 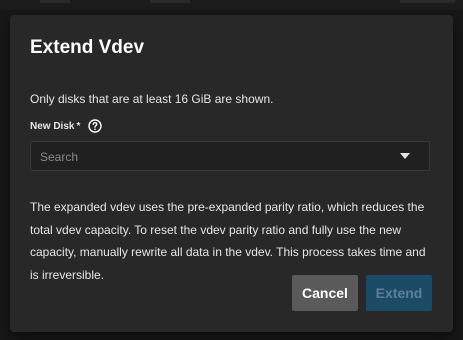 What do you see at coordinates (87, 47) in the screenshot?
I see `dialog-title: Extend Vdev` at bounding box center [87, 47].